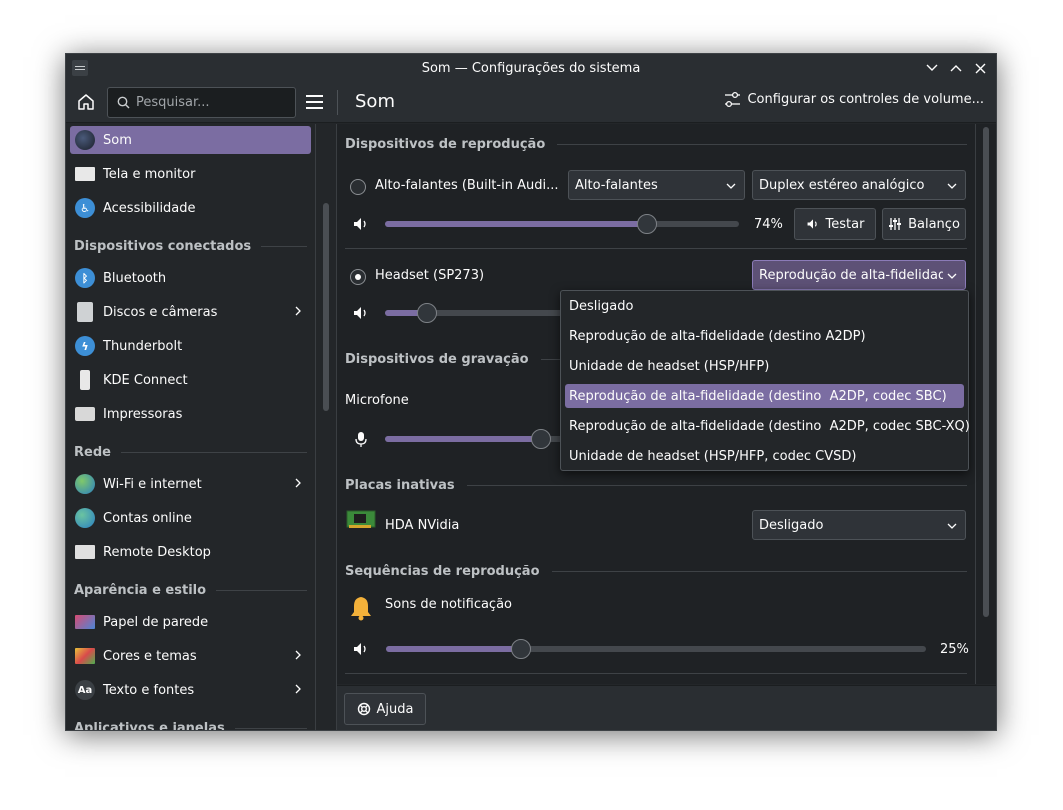 The height and width of the screenshot is (810, 1063). I want to click on title-bar: Som — Configurações do sistema, so click(531, 68).